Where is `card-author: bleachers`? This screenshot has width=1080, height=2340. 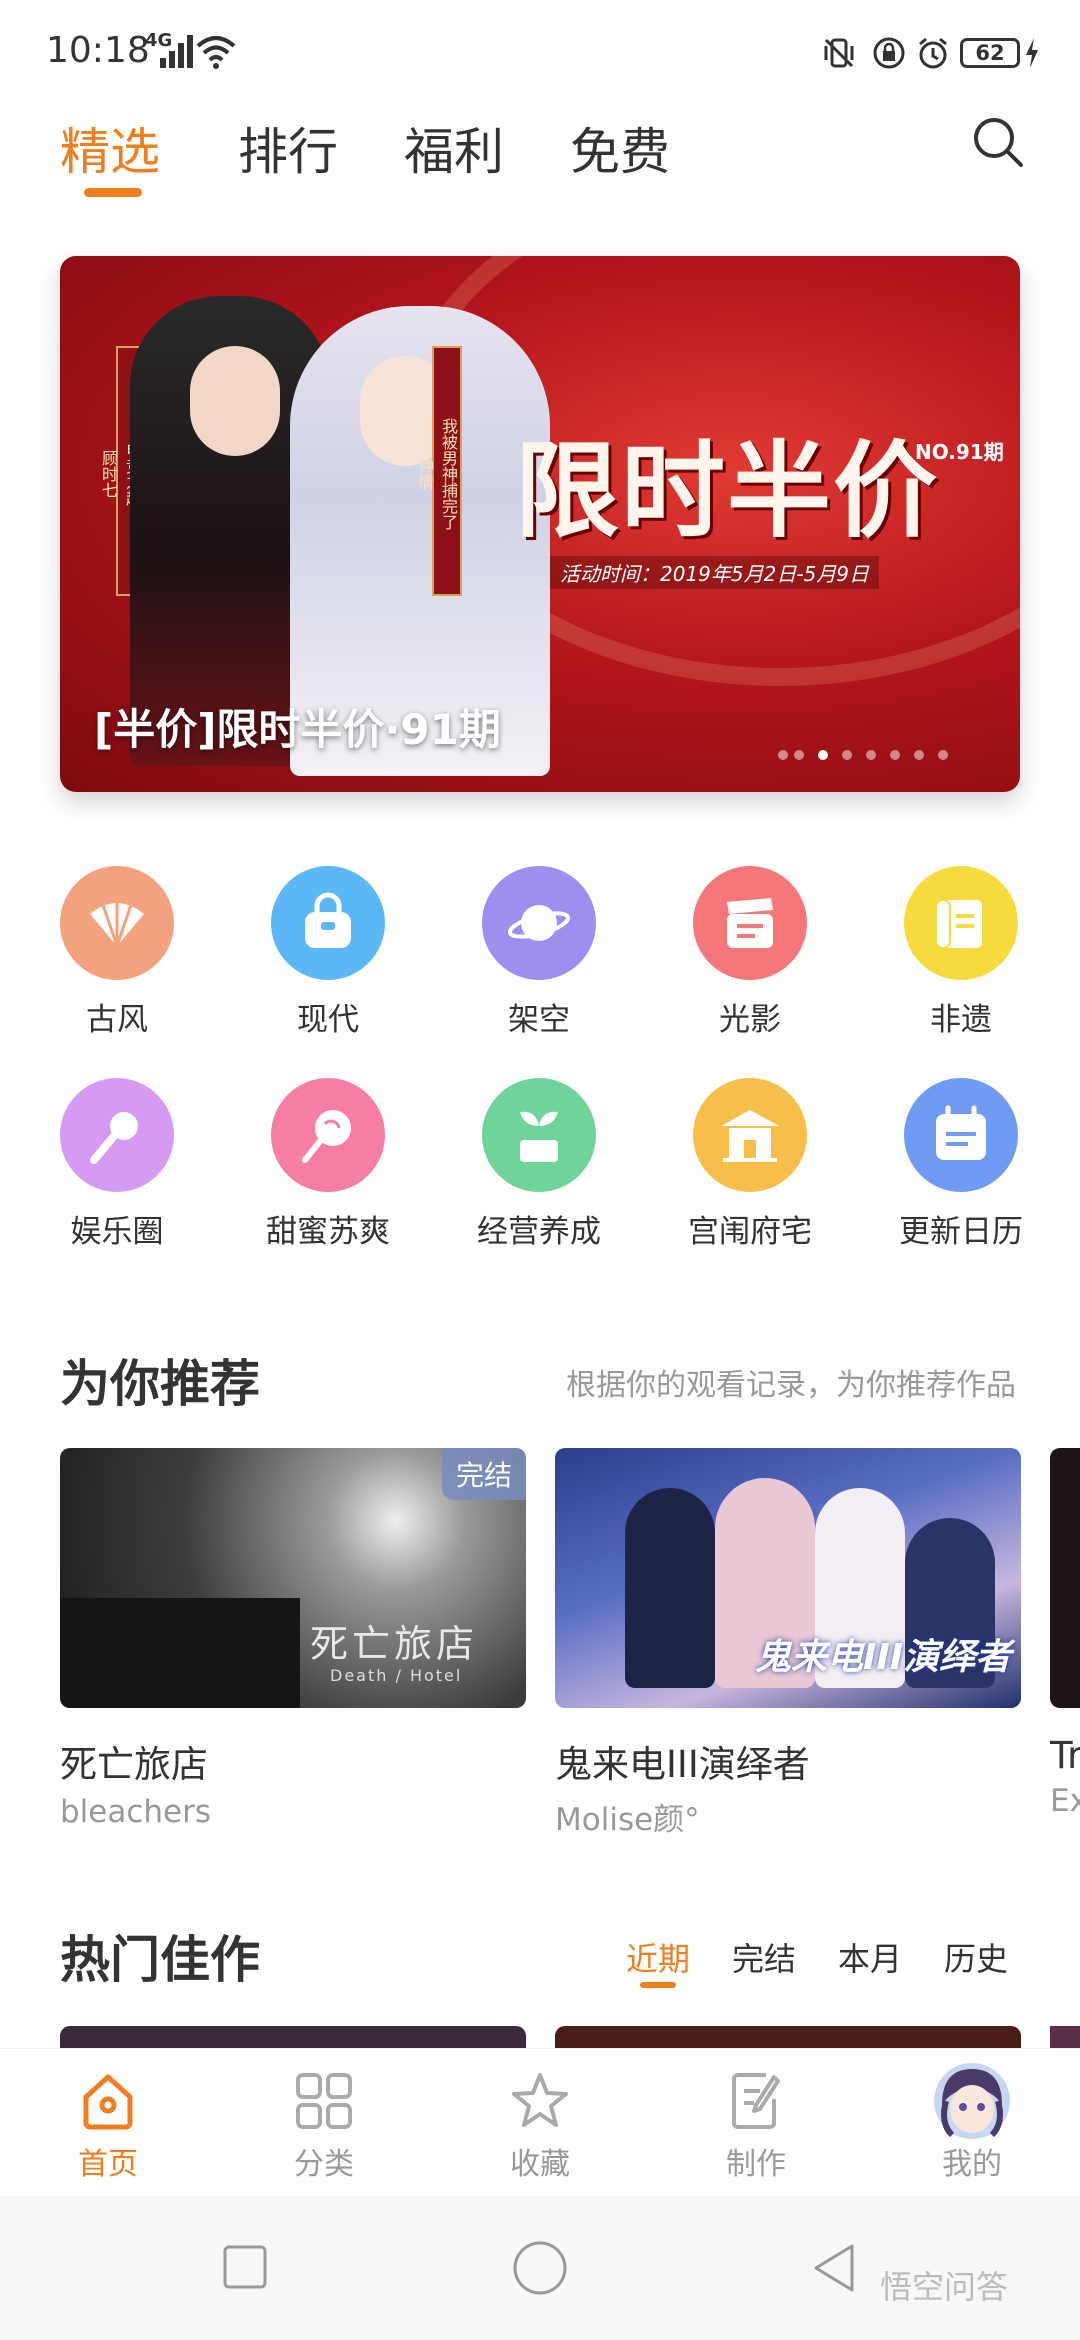
card-author: bleachers is located at coordinates (136, 1812).